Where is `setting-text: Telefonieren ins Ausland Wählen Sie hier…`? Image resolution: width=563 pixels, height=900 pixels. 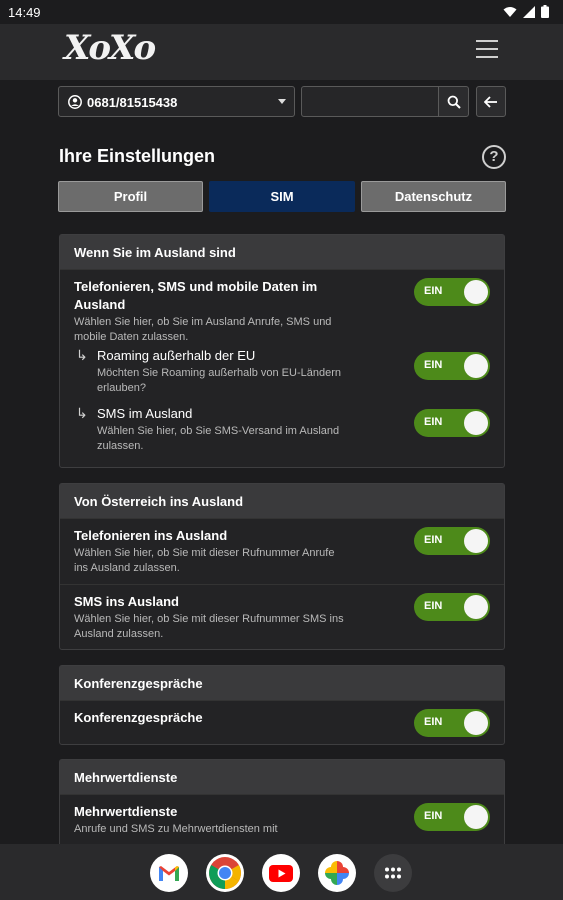 setting-text: Telefonieren ins Ausland Wählen Sie hier… is located at coordinates (211, 551).